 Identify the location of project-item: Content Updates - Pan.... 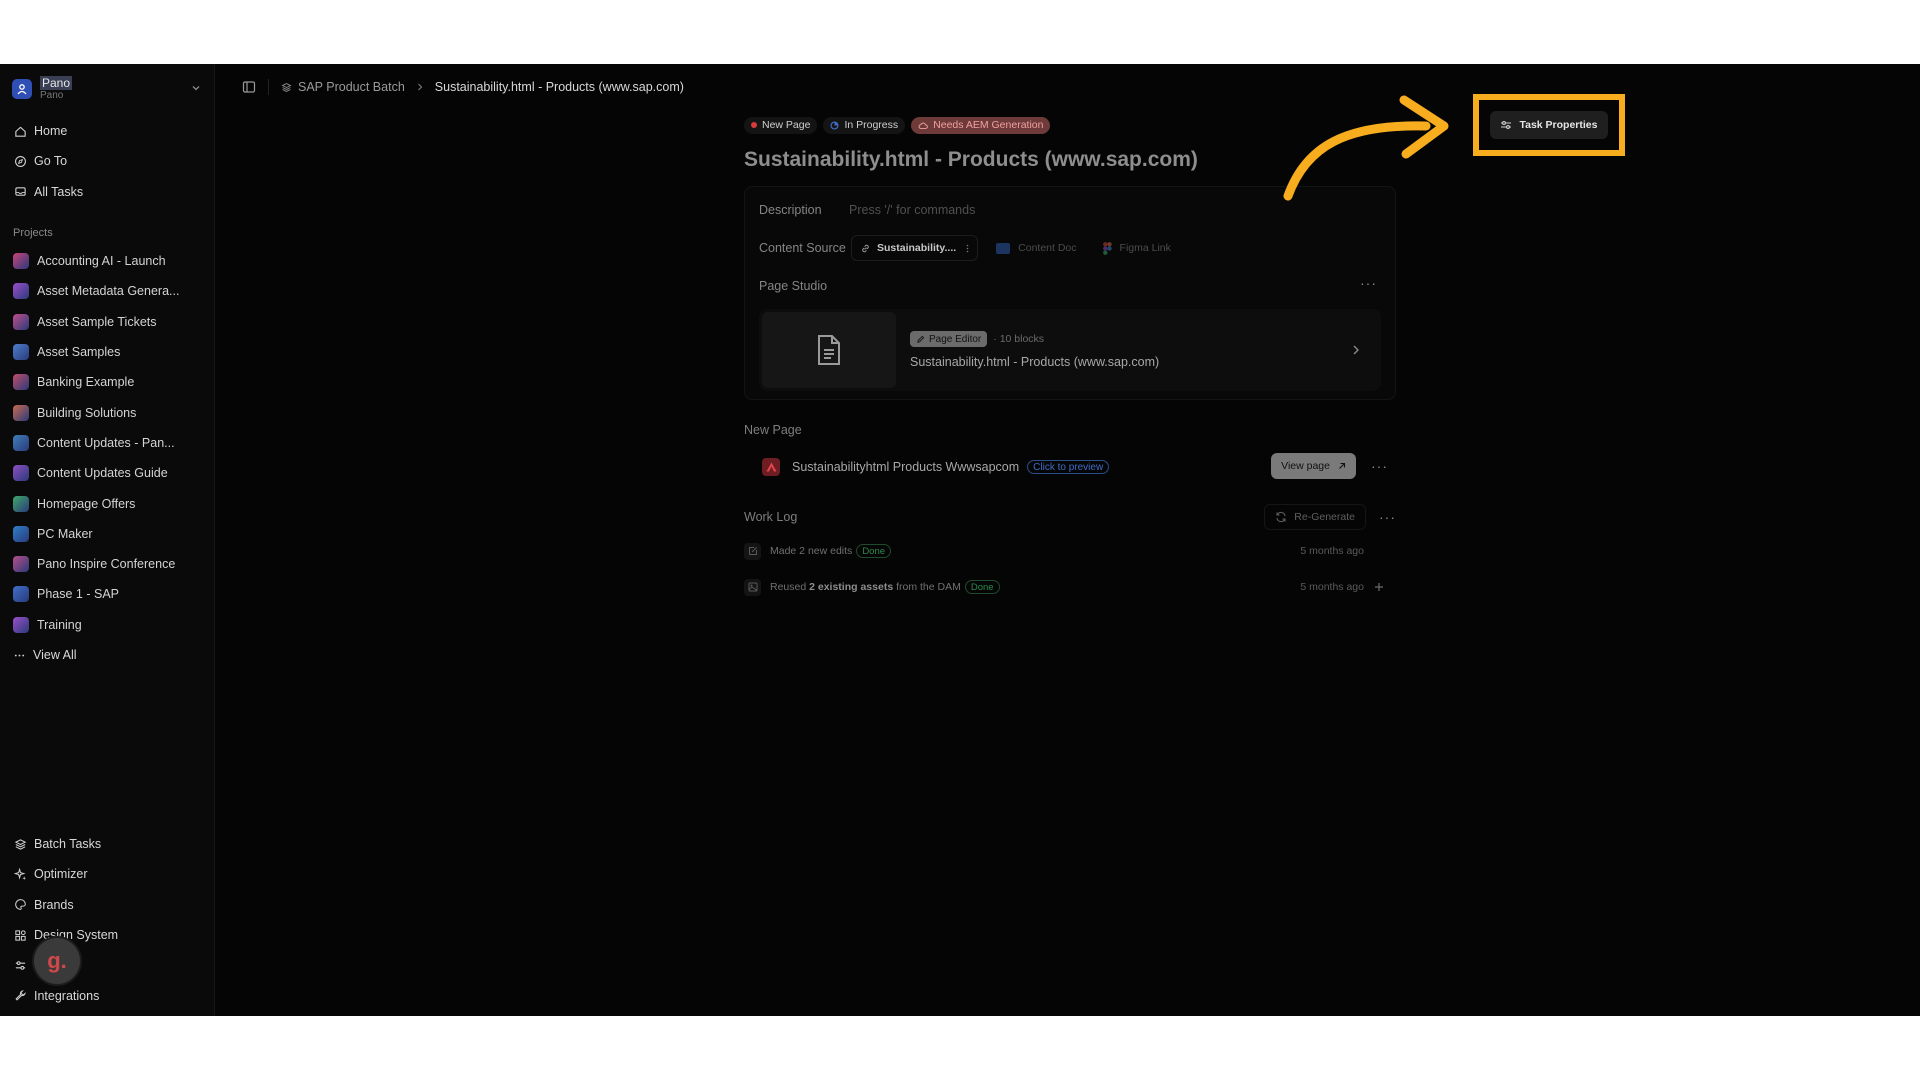
(107, 443).